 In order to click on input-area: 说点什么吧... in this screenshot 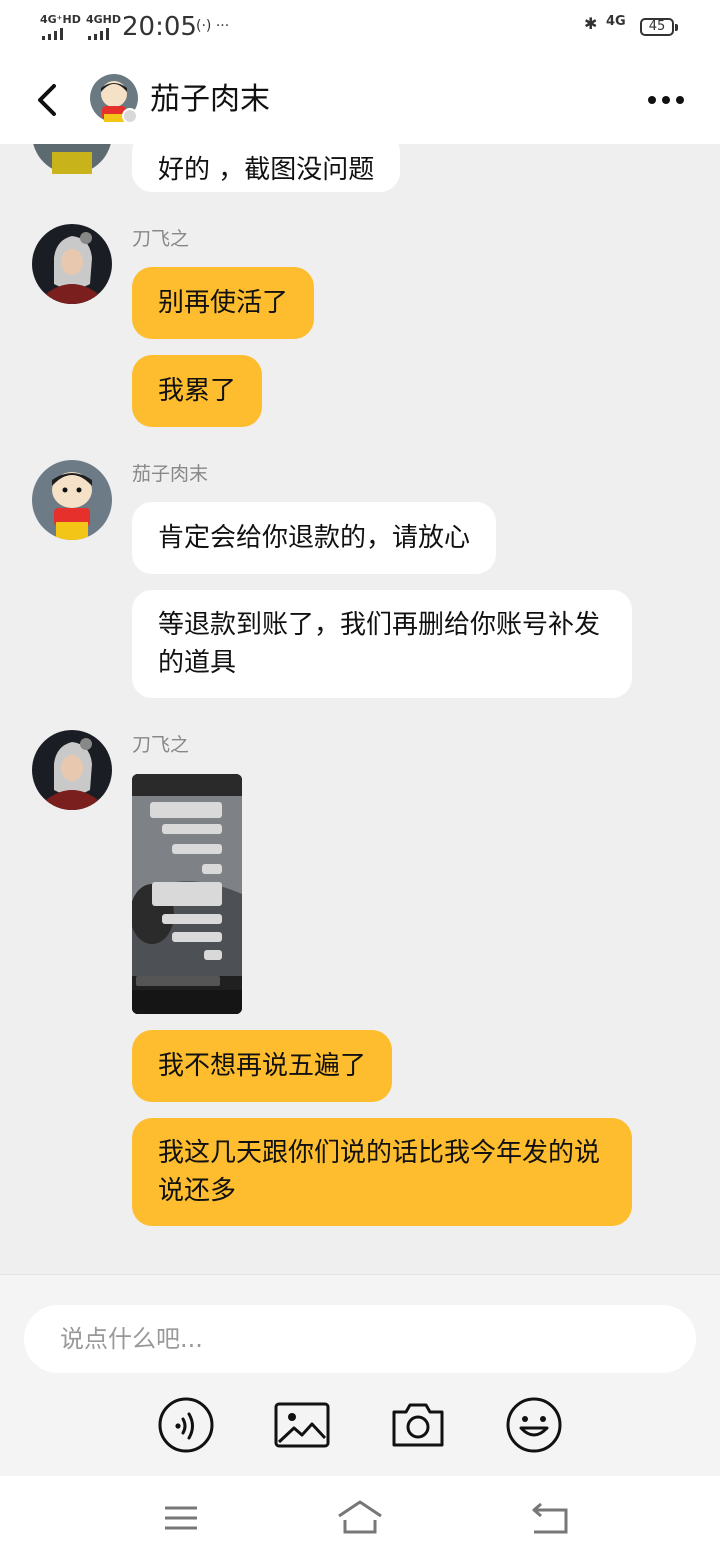, I will do `click(360, 1375)`.